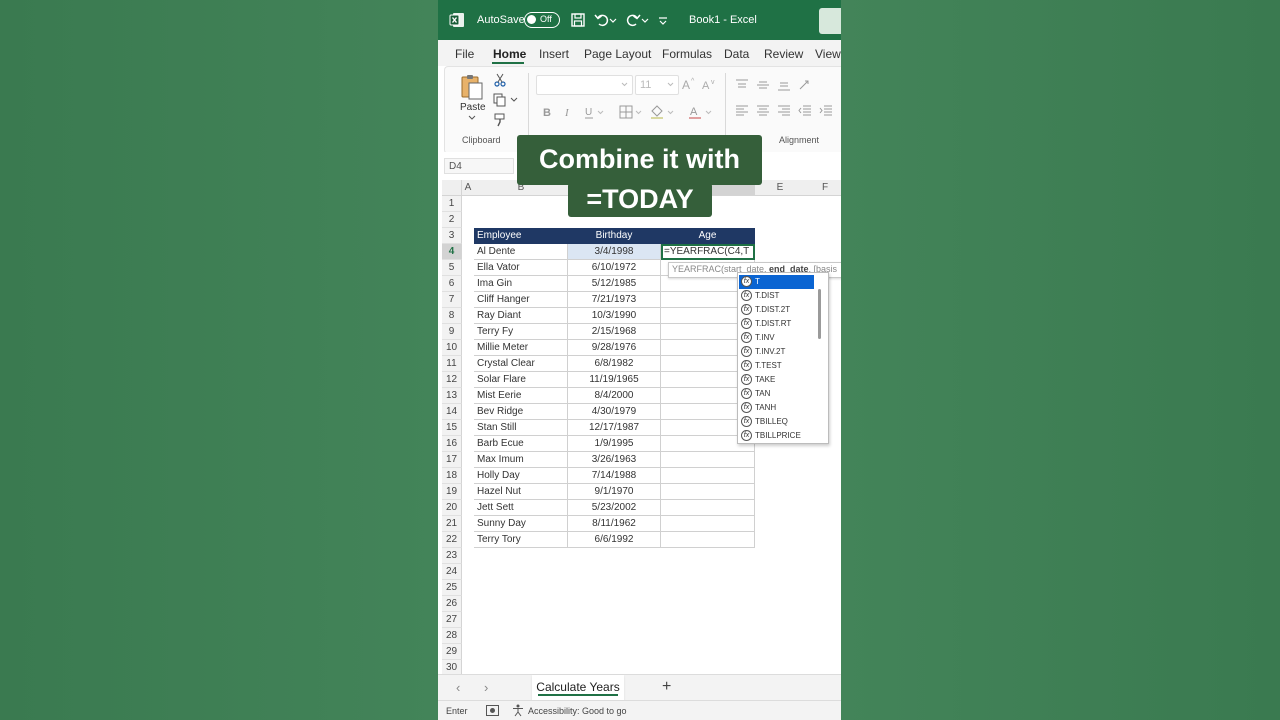 Image resolution: width=1280 pixels, height=720 pixels. Describe the element at coordinates (584, 85) in the screenshot. I see `font-name-box` at that location.